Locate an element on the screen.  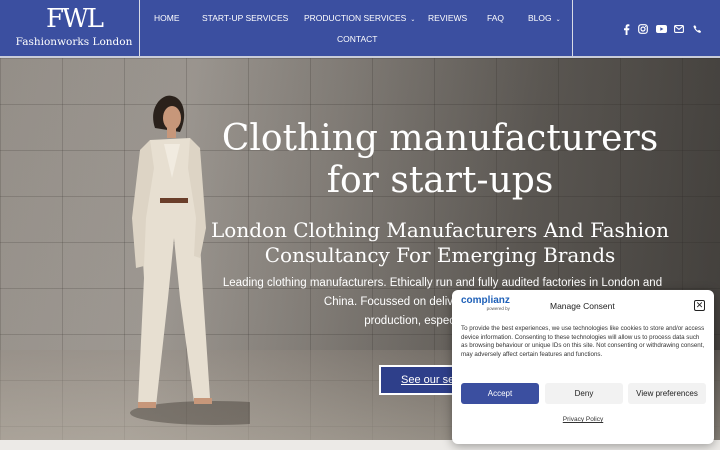
nav-home: HOME is located at coordinates (167, 18).